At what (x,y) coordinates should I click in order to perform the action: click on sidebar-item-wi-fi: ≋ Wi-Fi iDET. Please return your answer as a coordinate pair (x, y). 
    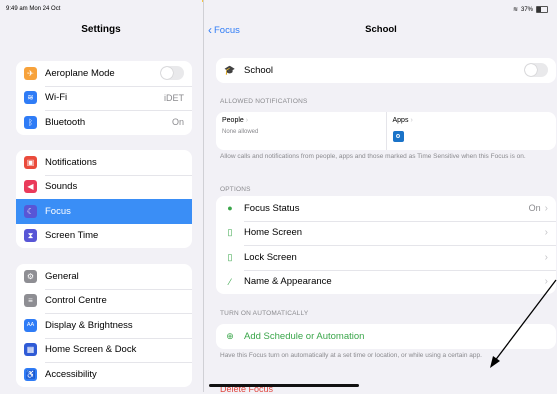
    Looking at the image, I should click on (104, 98).